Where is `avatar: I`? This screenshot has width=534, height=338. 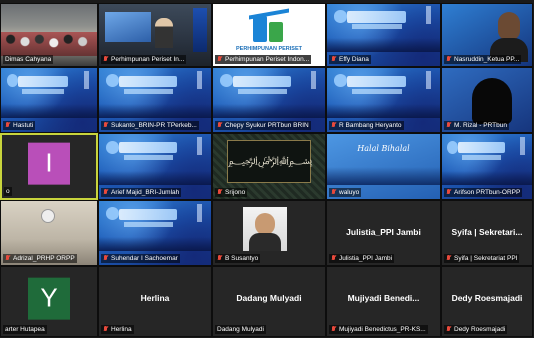 avatar: I is located at coordinates (49, 163).